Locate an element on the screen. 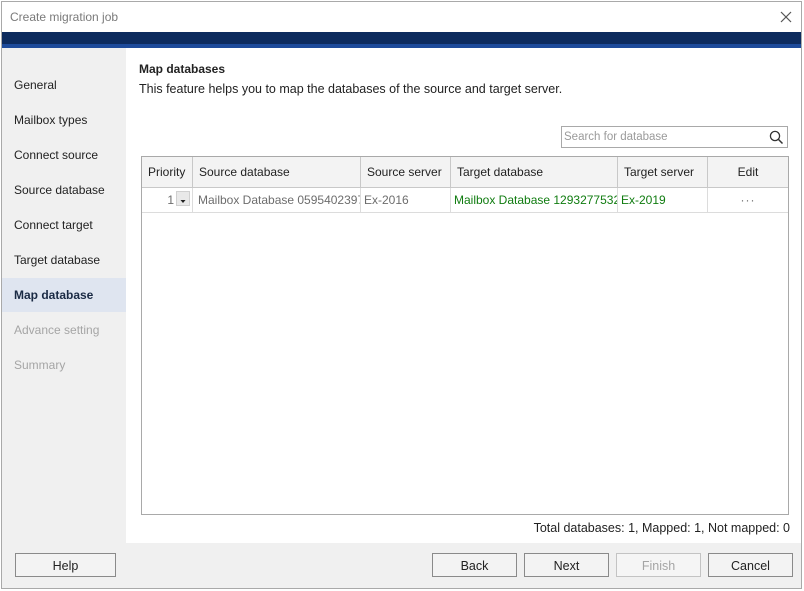 Image resolution: width=804 pixels, height=591 pixels. priority-cell: 1 is located at coordinates (167, 200).